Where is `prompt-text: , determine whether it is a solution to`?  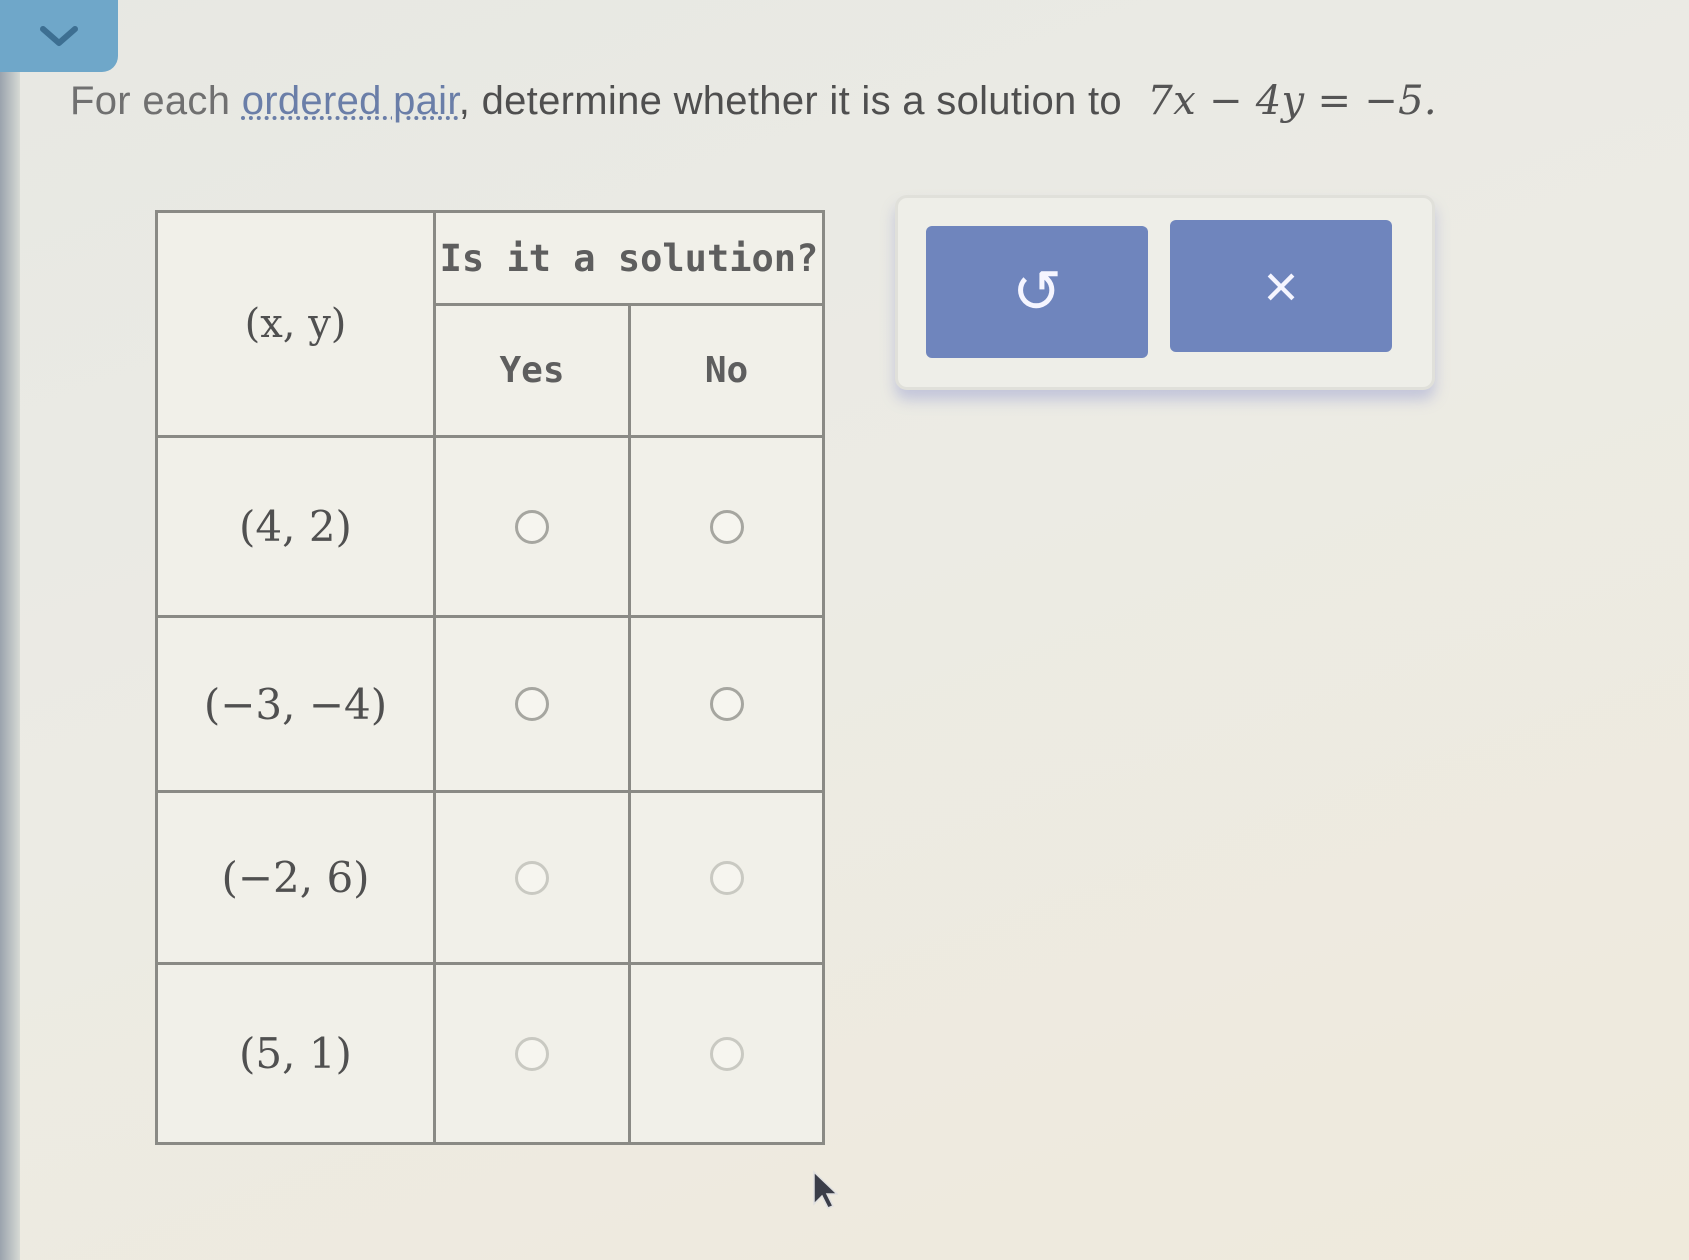
prompt-text: , determine whether it is a solution to is located at coordinates (790, 101).